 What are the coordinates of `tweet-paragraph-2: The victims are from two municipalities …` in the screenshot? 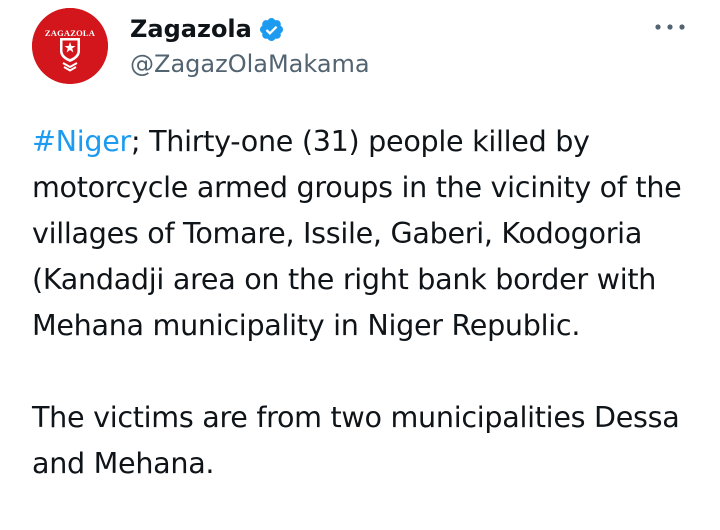 It's located at (356, 440).